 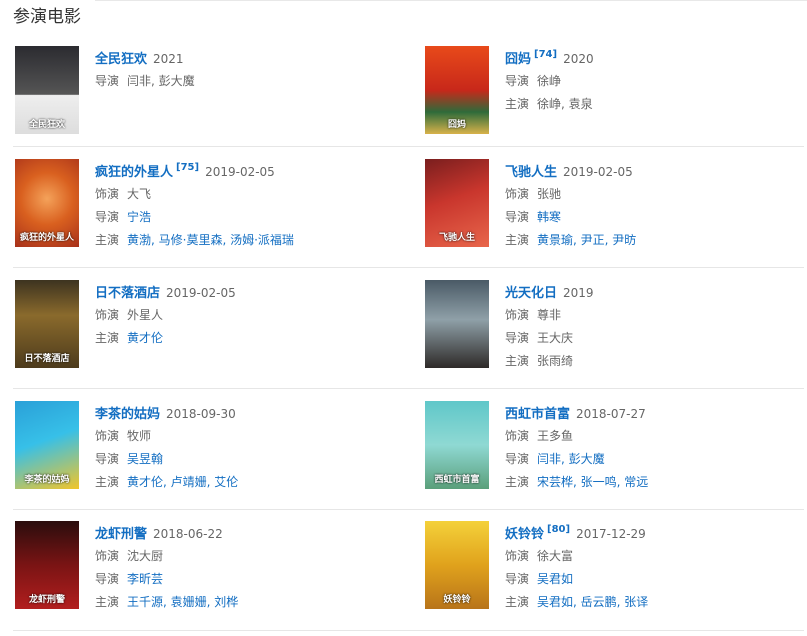 I want to click on director-line-value: 吴昱翰, so click(x=145, y=459).